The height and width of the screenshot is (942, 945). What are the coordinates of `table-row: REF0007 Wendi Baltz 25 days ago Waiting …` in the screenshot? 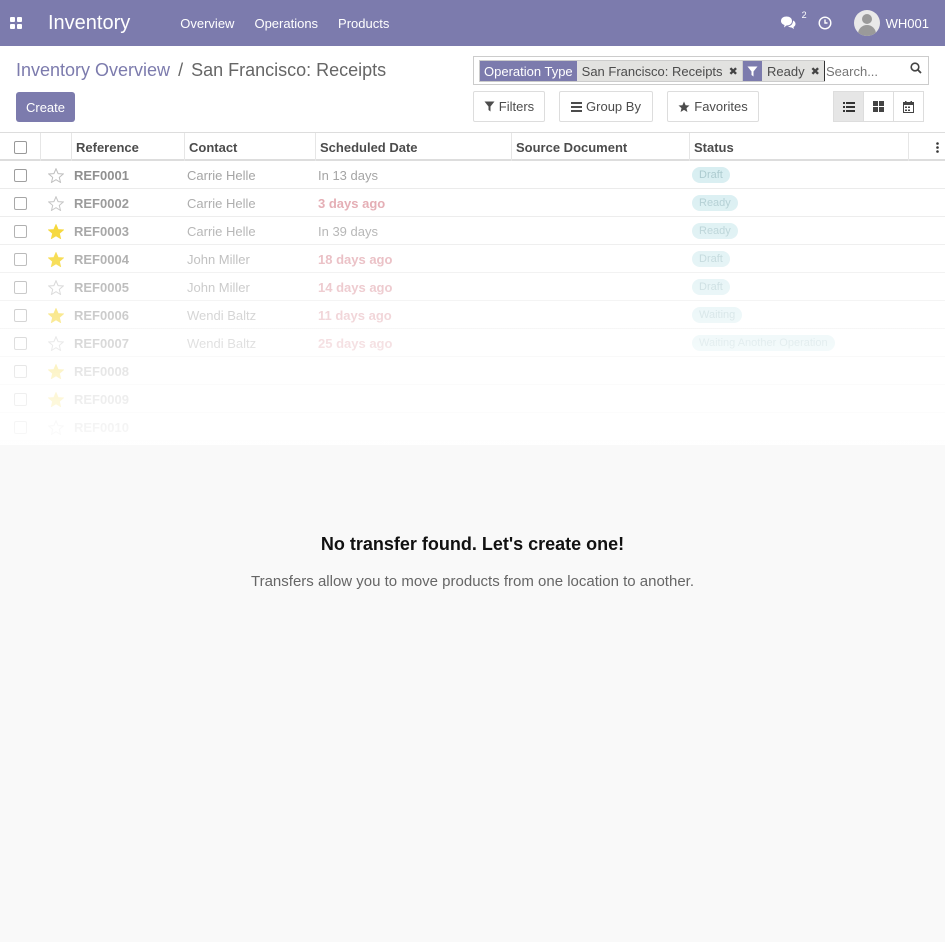 It's located at (472, 343).